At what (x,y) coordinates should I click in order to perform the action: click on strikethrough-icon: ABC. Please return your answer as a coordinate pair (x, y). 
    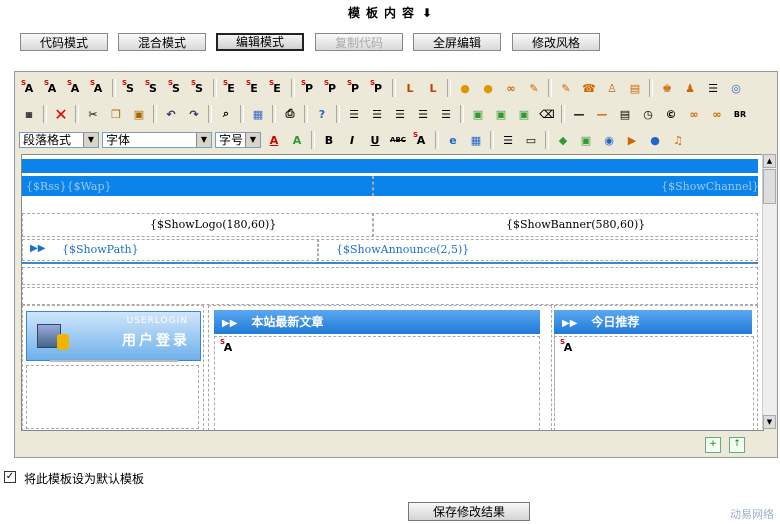
    Looking at the image, I should click on (398, 140).